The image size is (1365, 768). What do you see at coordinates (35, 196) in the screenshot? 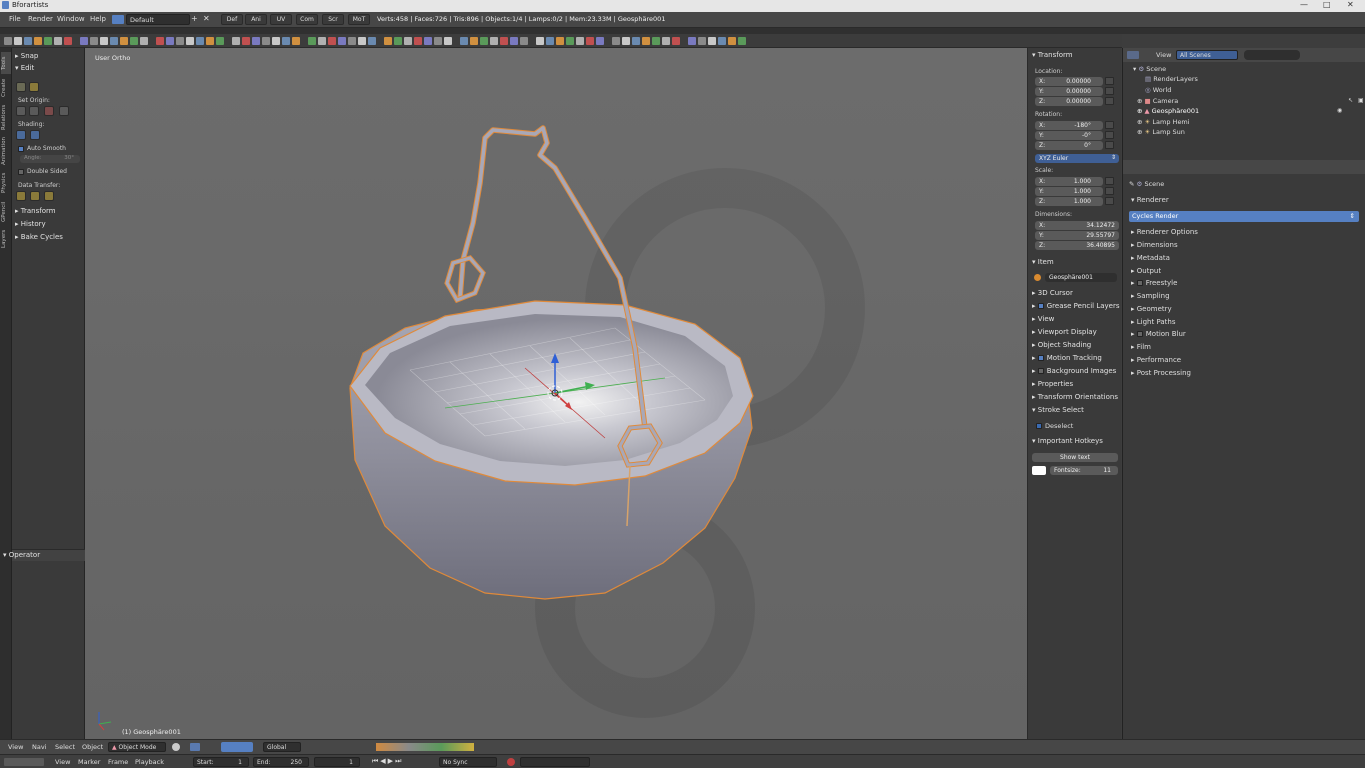
I see `data-layout-icon` at bounding box center [35, 196].